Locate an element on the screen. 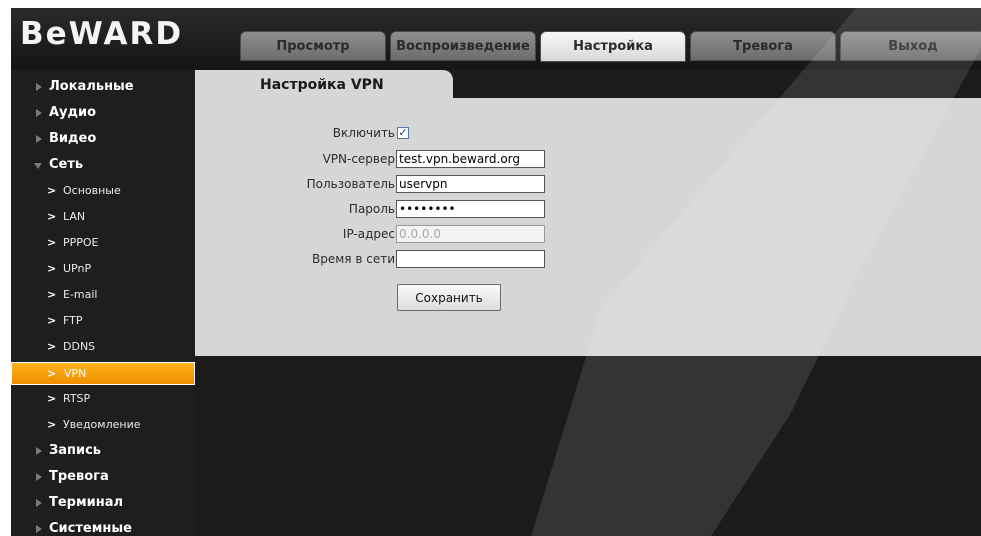 The image size is (981, 536). sidebar-item-label: Терминал is located at coordinates (86, 502).